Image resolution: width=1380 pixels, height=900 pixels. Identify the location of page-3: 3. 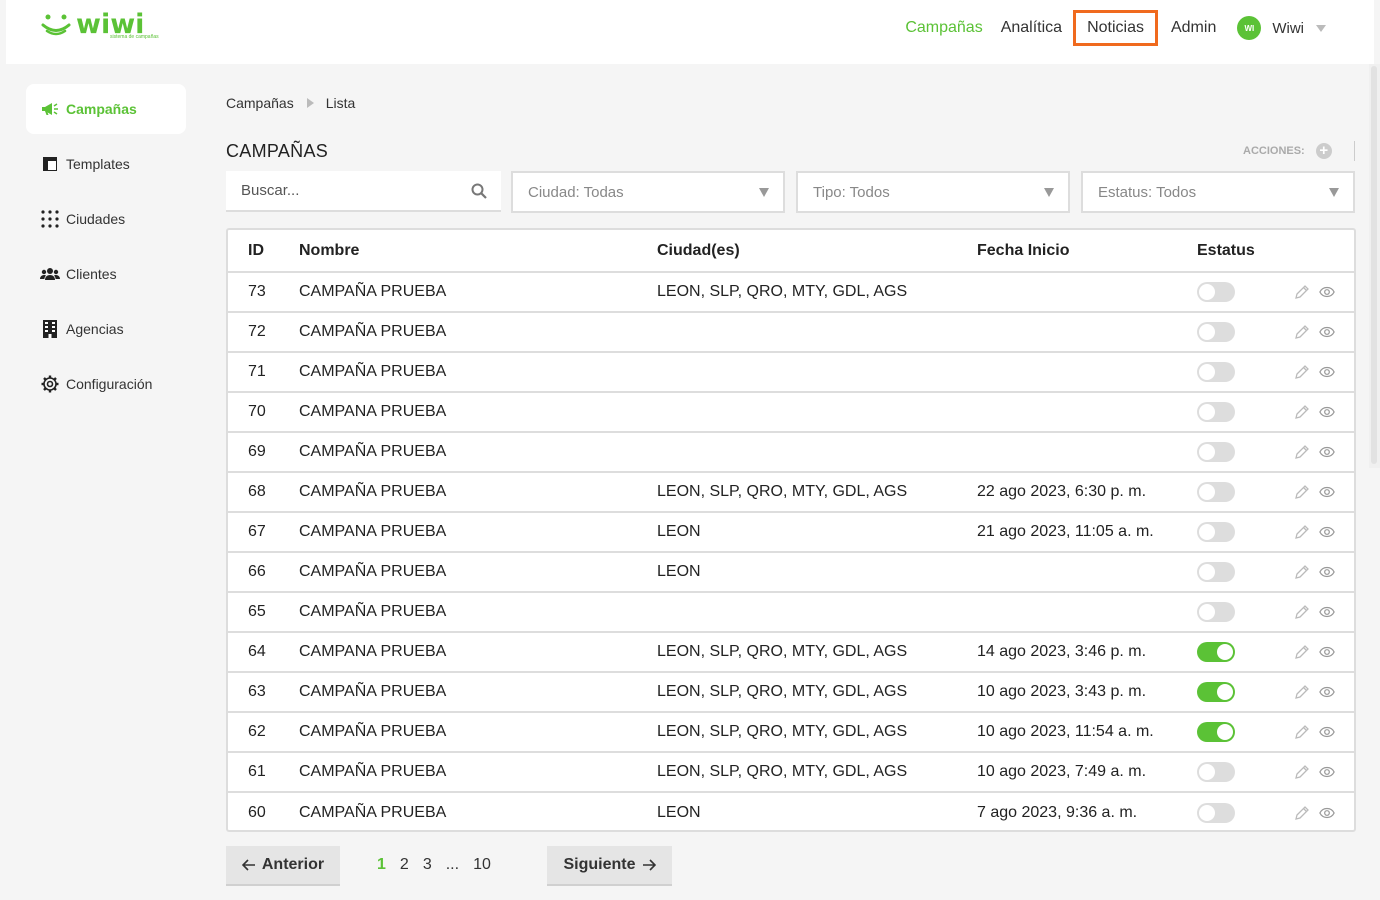
(427, 865).